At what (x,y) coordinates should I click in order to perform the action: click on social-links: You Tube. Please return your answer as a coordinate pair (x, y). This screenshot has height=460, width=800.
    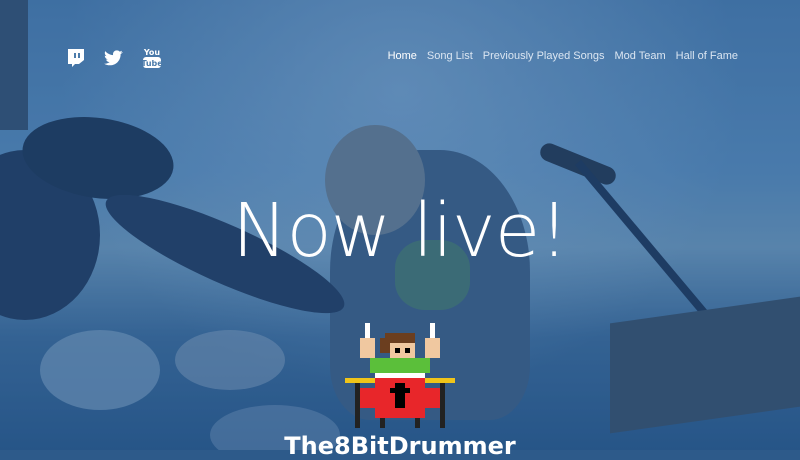
    Looking at the image, I should click on (114, 58).